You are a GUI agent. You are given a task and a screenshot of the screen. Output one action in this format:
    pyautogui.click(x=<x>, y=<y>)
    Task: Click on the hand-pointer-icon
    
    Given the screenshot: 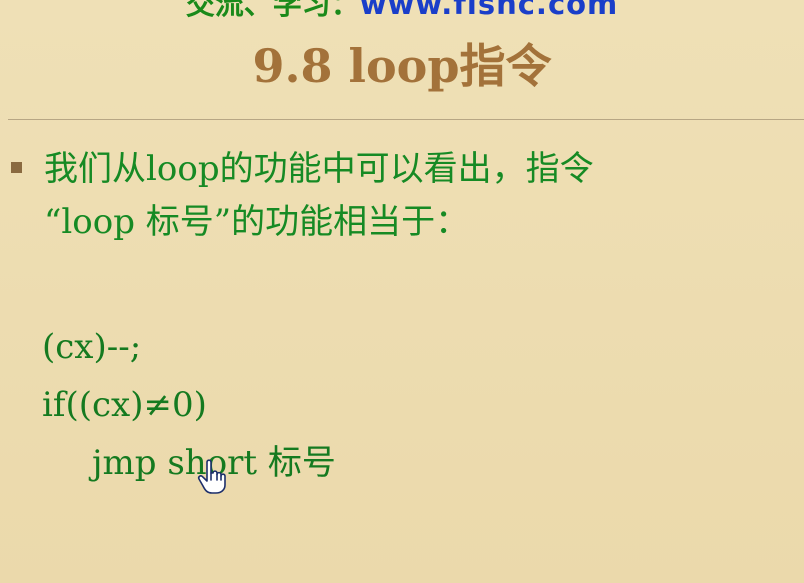 What is the action you would take?
    pyautogui.click(x=211, y=476)
    